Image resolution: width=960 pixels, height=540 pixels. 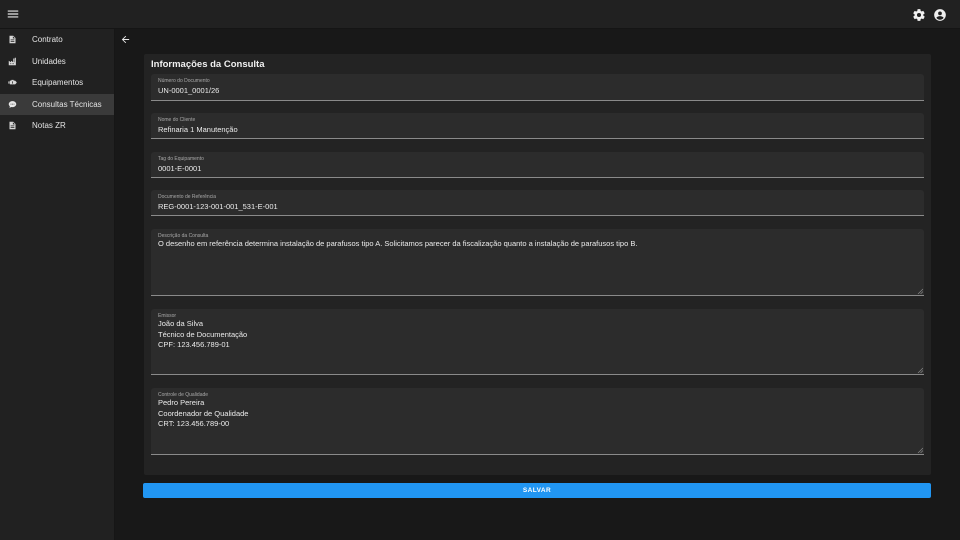 I want to click on documento-referencia-input, so click(x=533, y=206).